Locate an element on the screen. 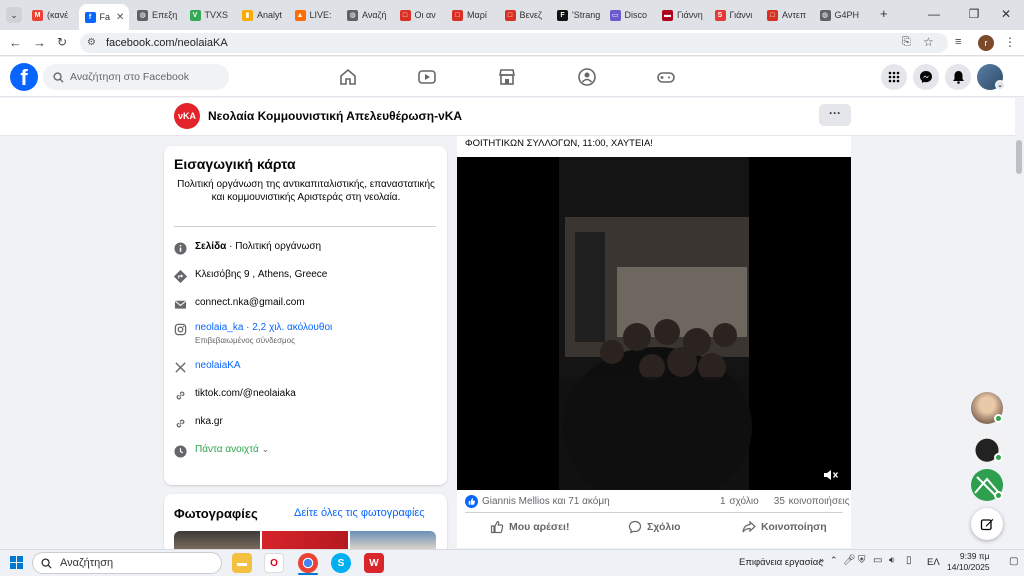  browser-tab: ◍ Αναζή is located at coordinates (366, 15).